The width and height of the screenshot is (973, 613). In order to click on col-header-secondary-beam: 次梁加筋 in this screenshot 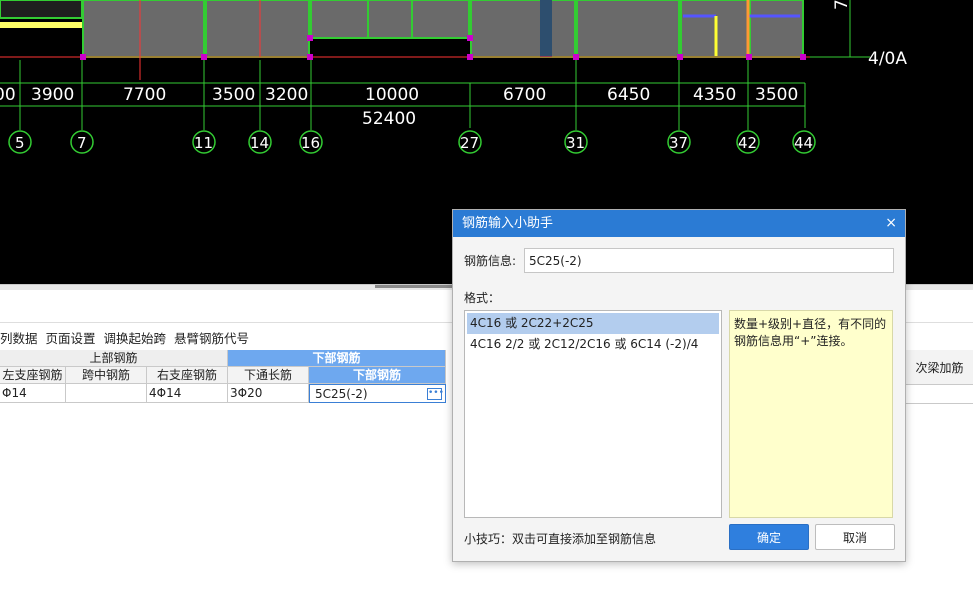, I will do `click(939, 367)`.